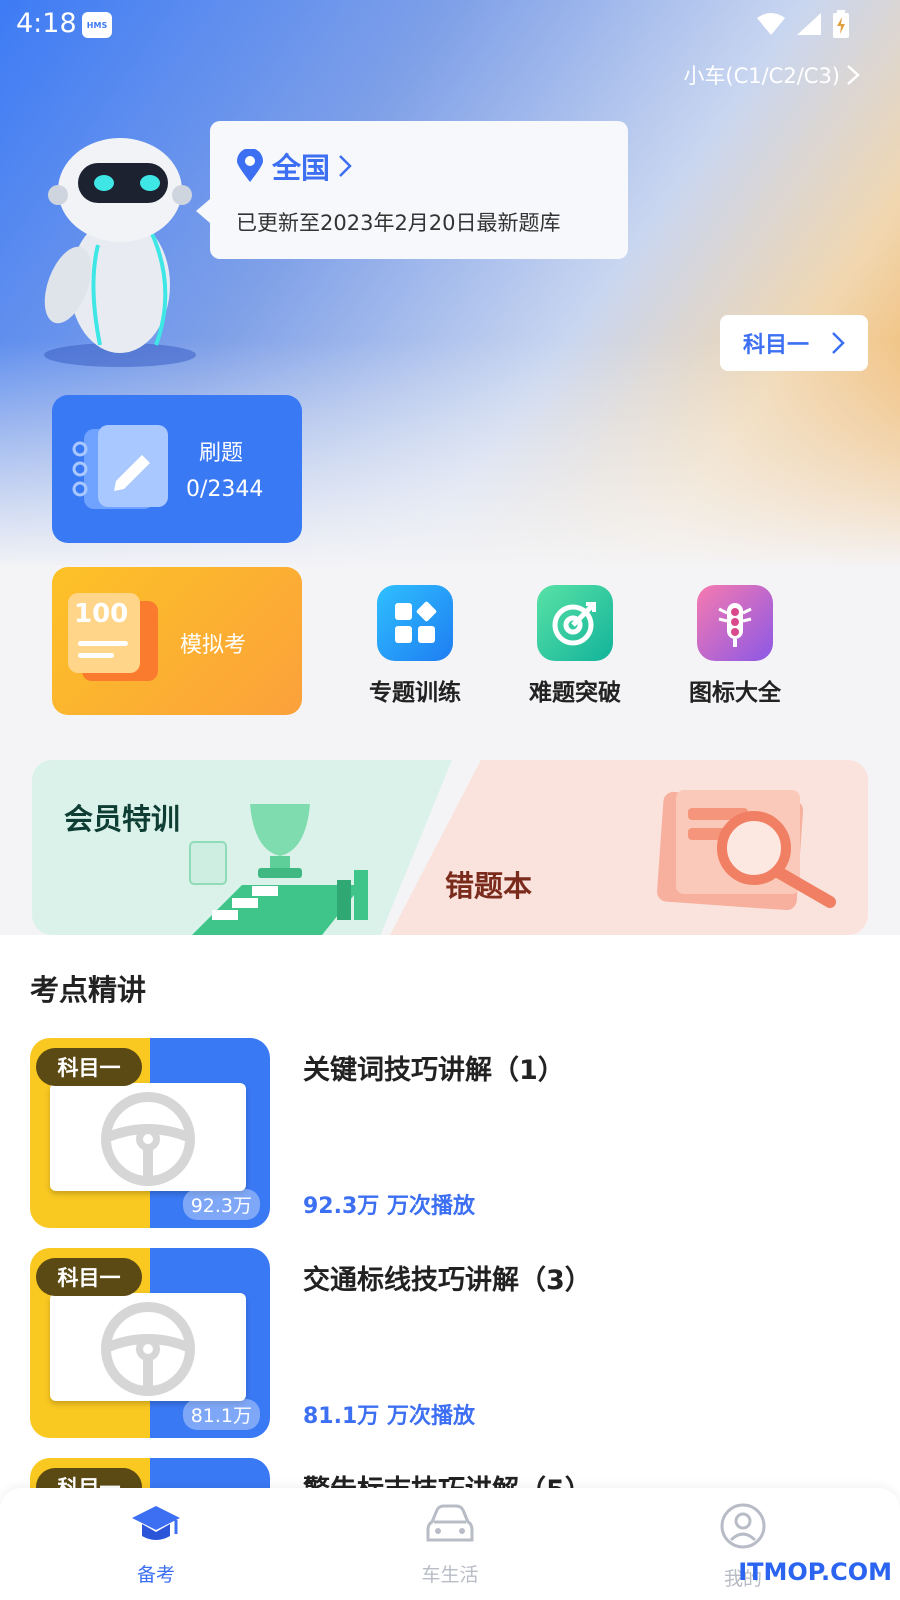 The image size is (900, 1600). Describe the element at coordinates (761, 76) in the screenshot. I see `car-type-label: 小车(C1/C2/C3)` at that location.